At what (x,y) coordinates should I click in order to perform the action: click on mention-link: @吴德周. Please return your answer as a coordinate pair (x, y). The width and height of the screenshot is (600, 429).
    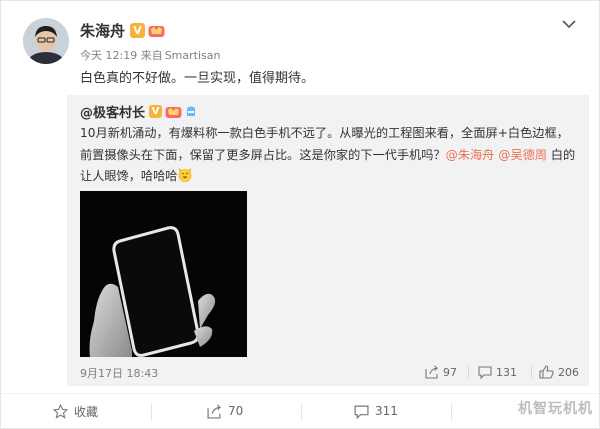
    Looking at the image, I should click on (522, 155).